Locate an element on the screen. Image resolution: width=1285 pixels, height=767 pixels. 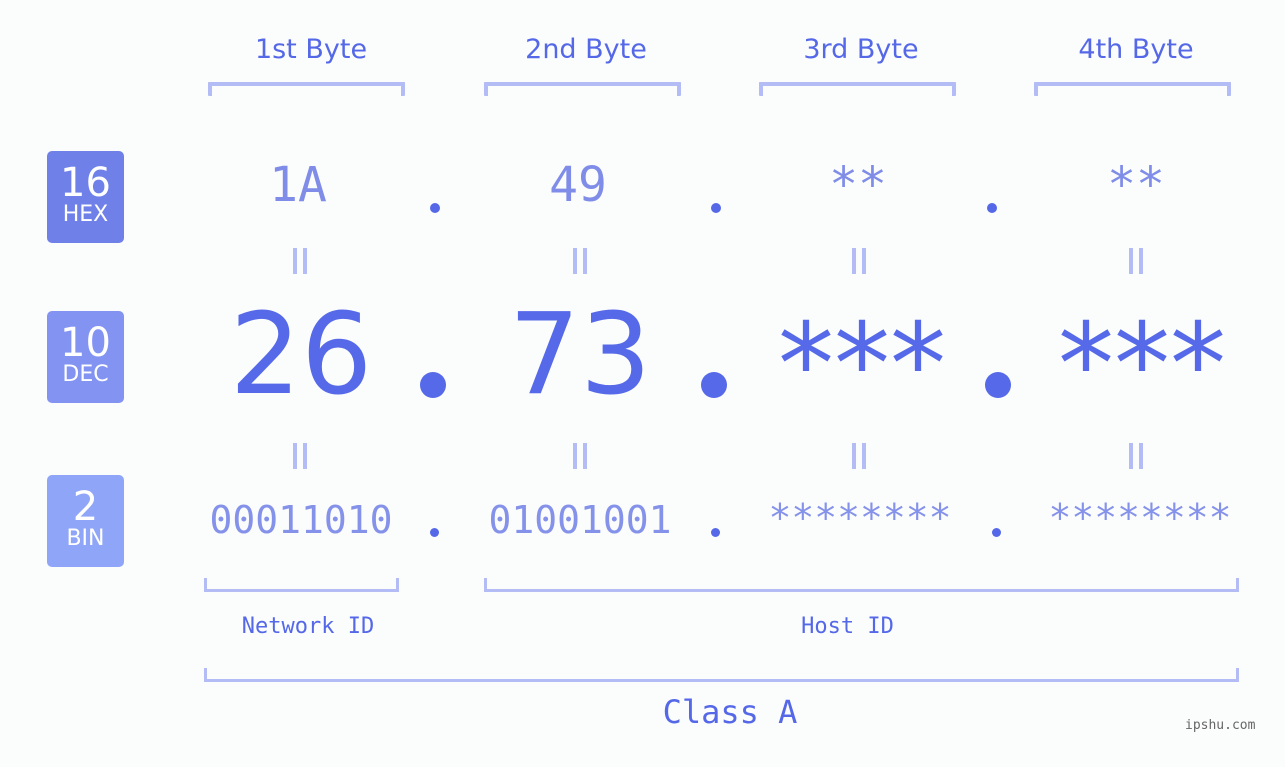
host-id-bracket is located at coordinates (861, 585).